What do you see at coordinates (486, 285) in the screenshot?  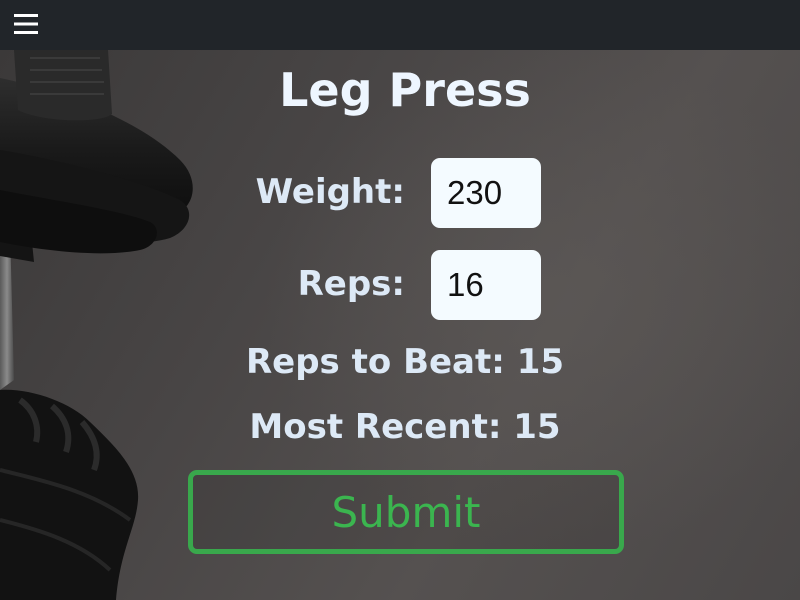 I see `reps-input` at bounding box center [486, 285].